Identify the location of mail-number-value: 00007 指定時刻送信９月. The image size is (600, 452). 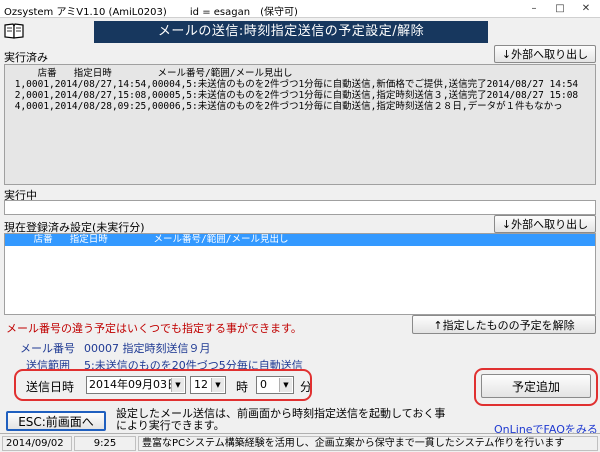
(147, 348).